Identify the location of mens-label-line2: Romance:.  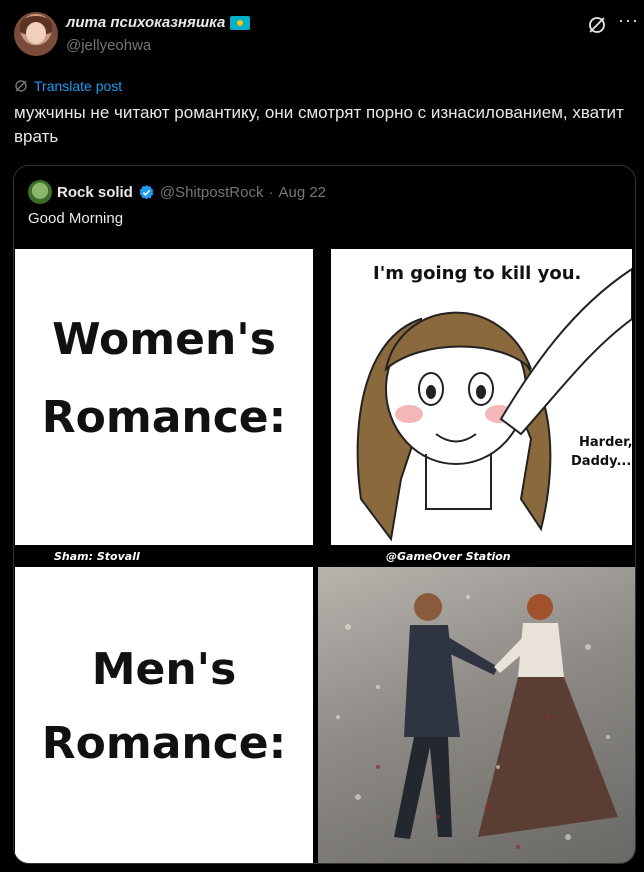
(164, 743).